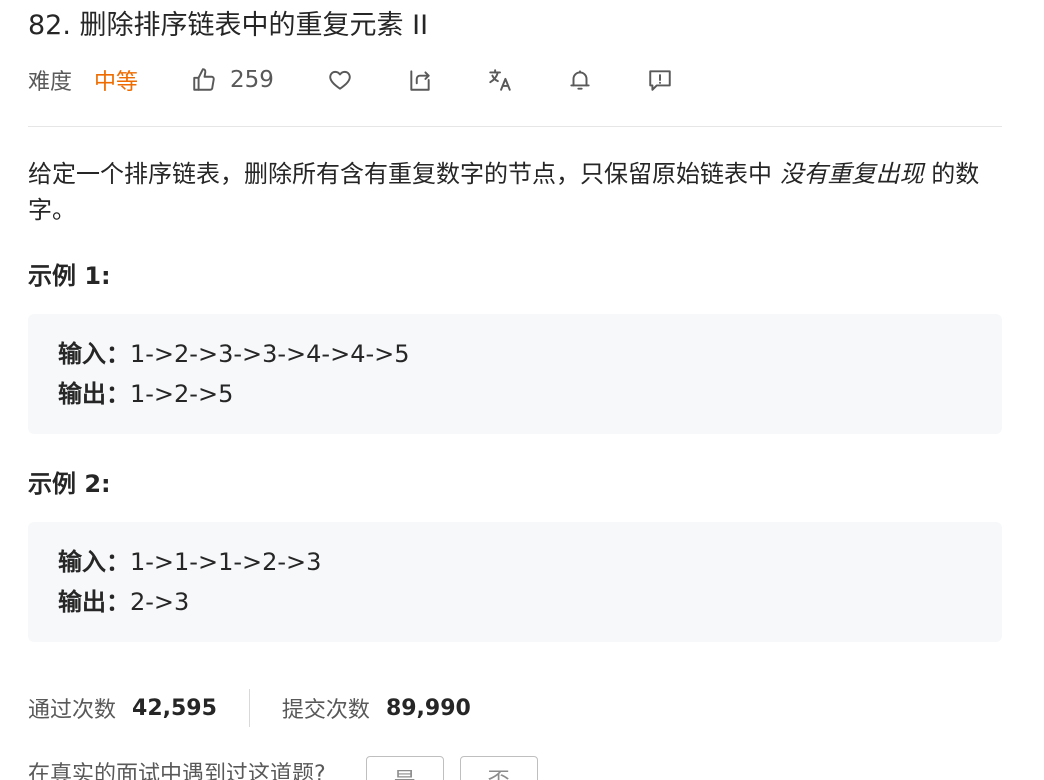 The width and height of the screenshot is (1044, 780). I want to click on example-2-box: 输入： 1->1->1->2->3 输出： 2->3, so click(515, 582).